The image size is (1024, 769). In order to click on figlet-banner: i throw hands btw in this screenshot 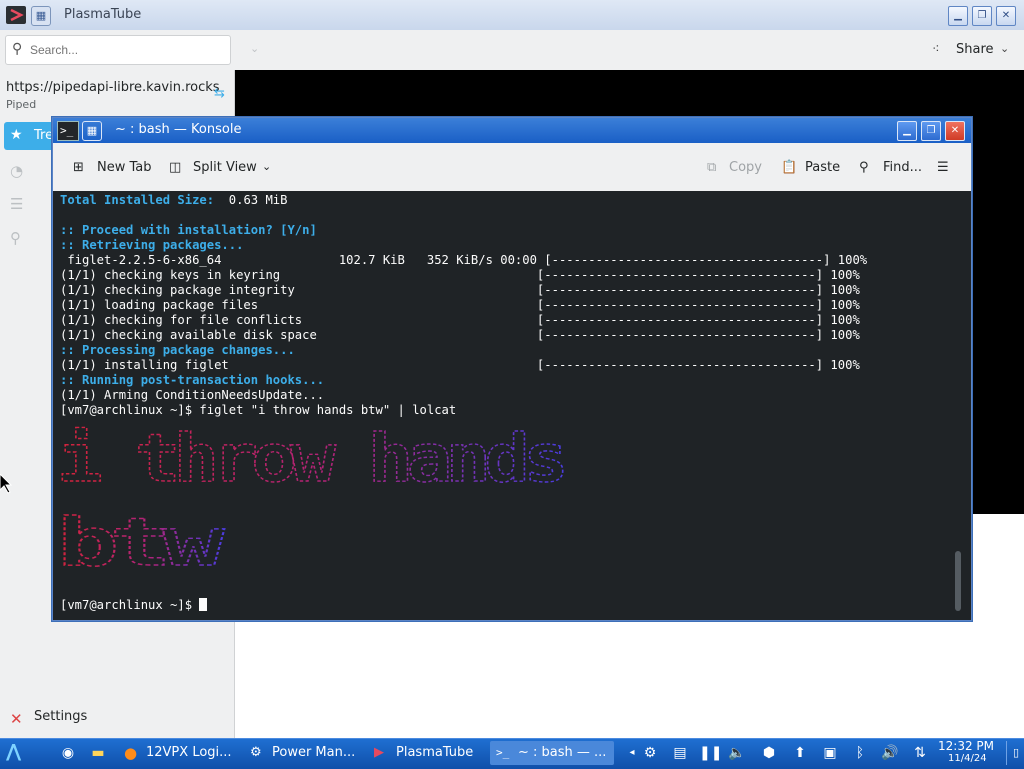, I will do `click(313, 498)`.